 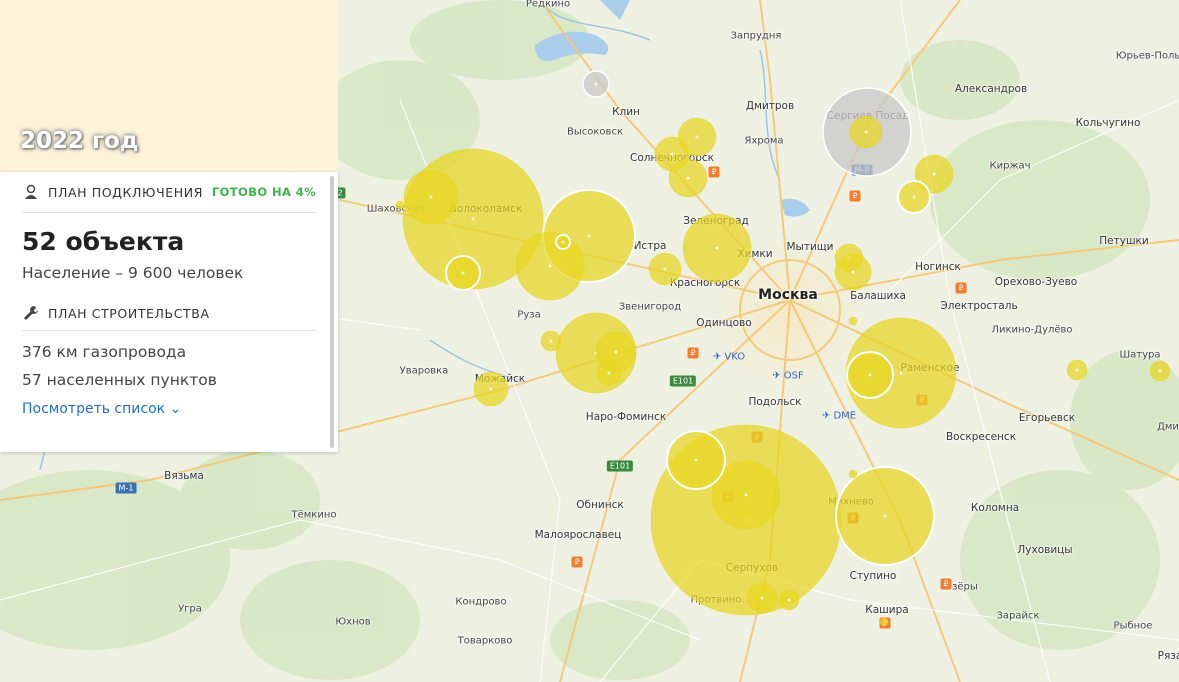 I want to click on construction-plan-label: ПЛАН СТРОИТЕЛЬСТВА, so click(x=129, y=313).